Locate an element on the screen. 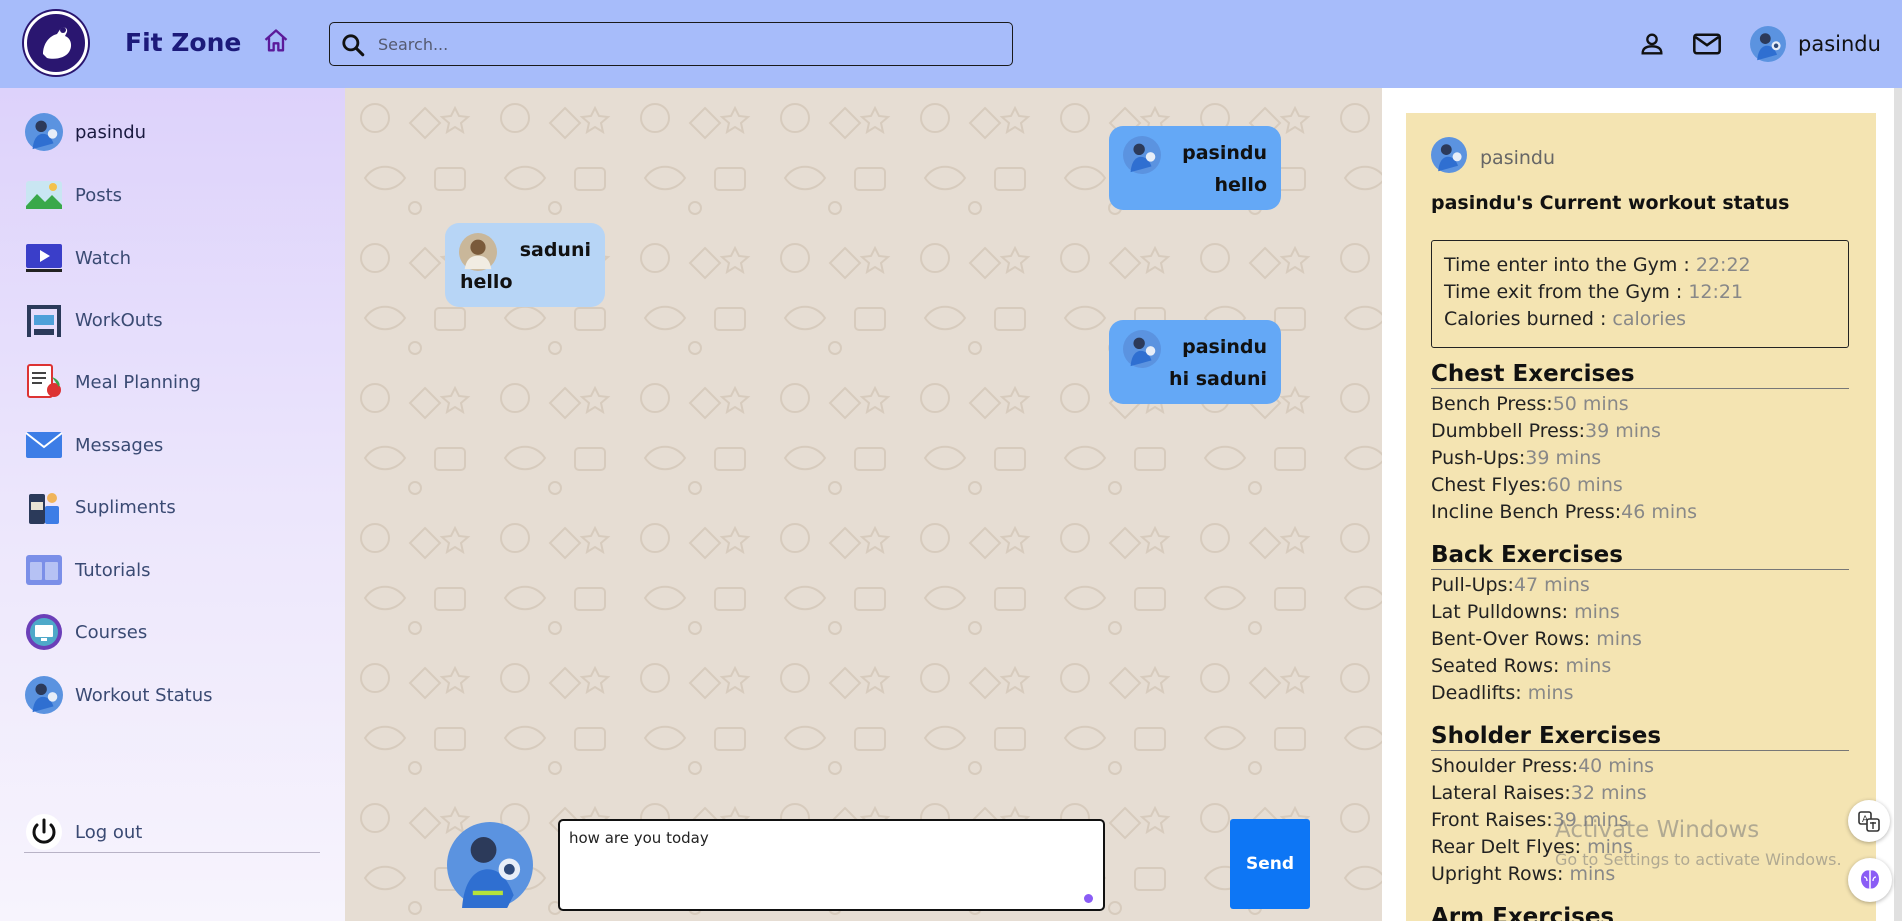  exercise-row: Dumbbell Press:39 mins is located at coordinates (1640, 431).